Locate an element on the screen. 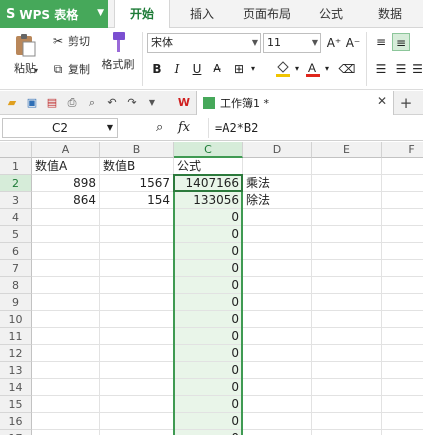 The width and height of the screenshot is (423, 435). cell-b9 is located at coordinates (137, 302).